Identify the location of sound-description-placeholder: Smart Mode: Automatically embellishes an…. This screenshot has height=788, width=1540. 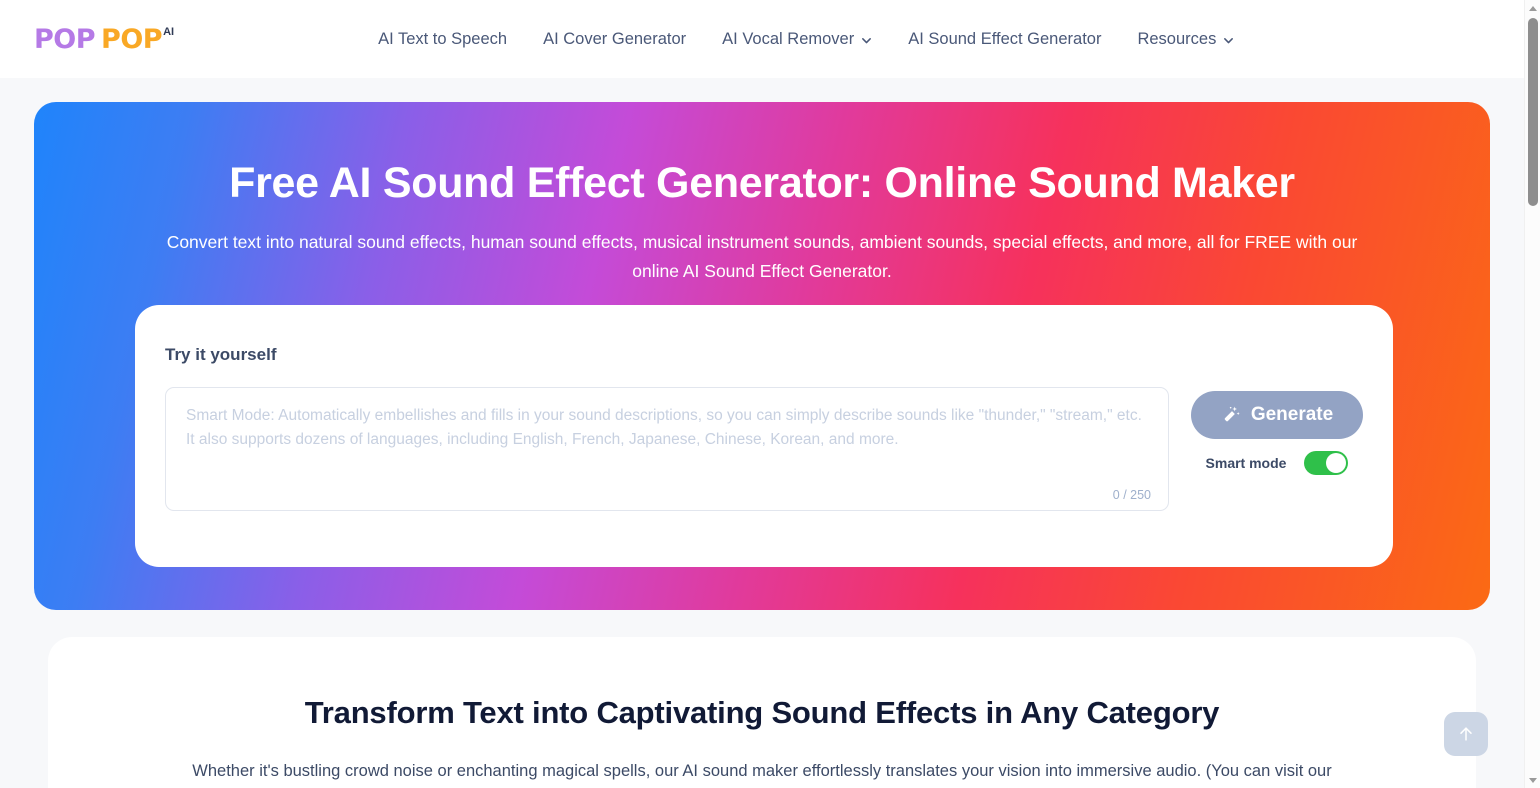
(664, 428).